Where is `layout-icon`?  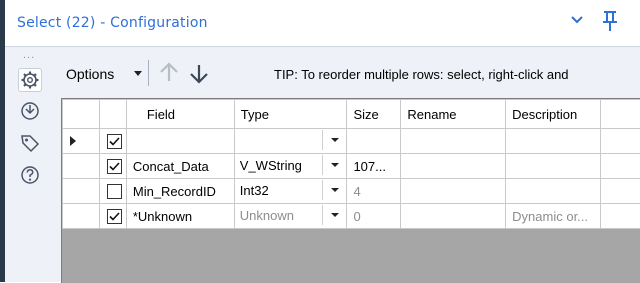 layout-icon is located at coordinates (30, 111).